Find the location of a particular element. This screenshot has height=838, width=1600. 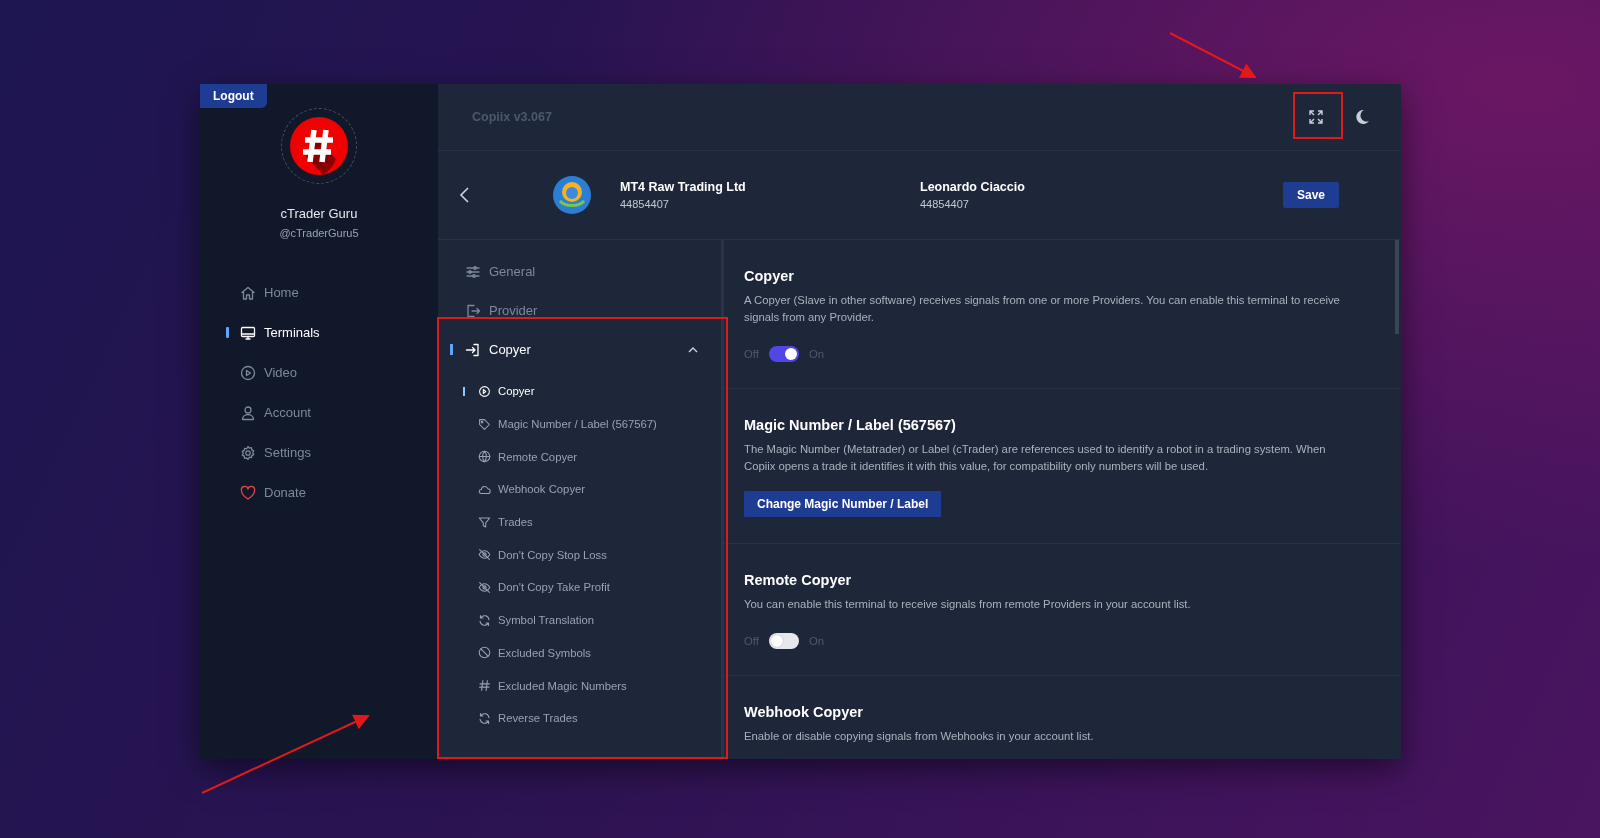

section-description: The Magic Number (Metatrader) or Label (cTrader) are references used to identify a robot in a trading system. When Copiix opens a trade it identifies it with this value, for compatibility only numbers will be used. is located at coordinates (1035, 458).